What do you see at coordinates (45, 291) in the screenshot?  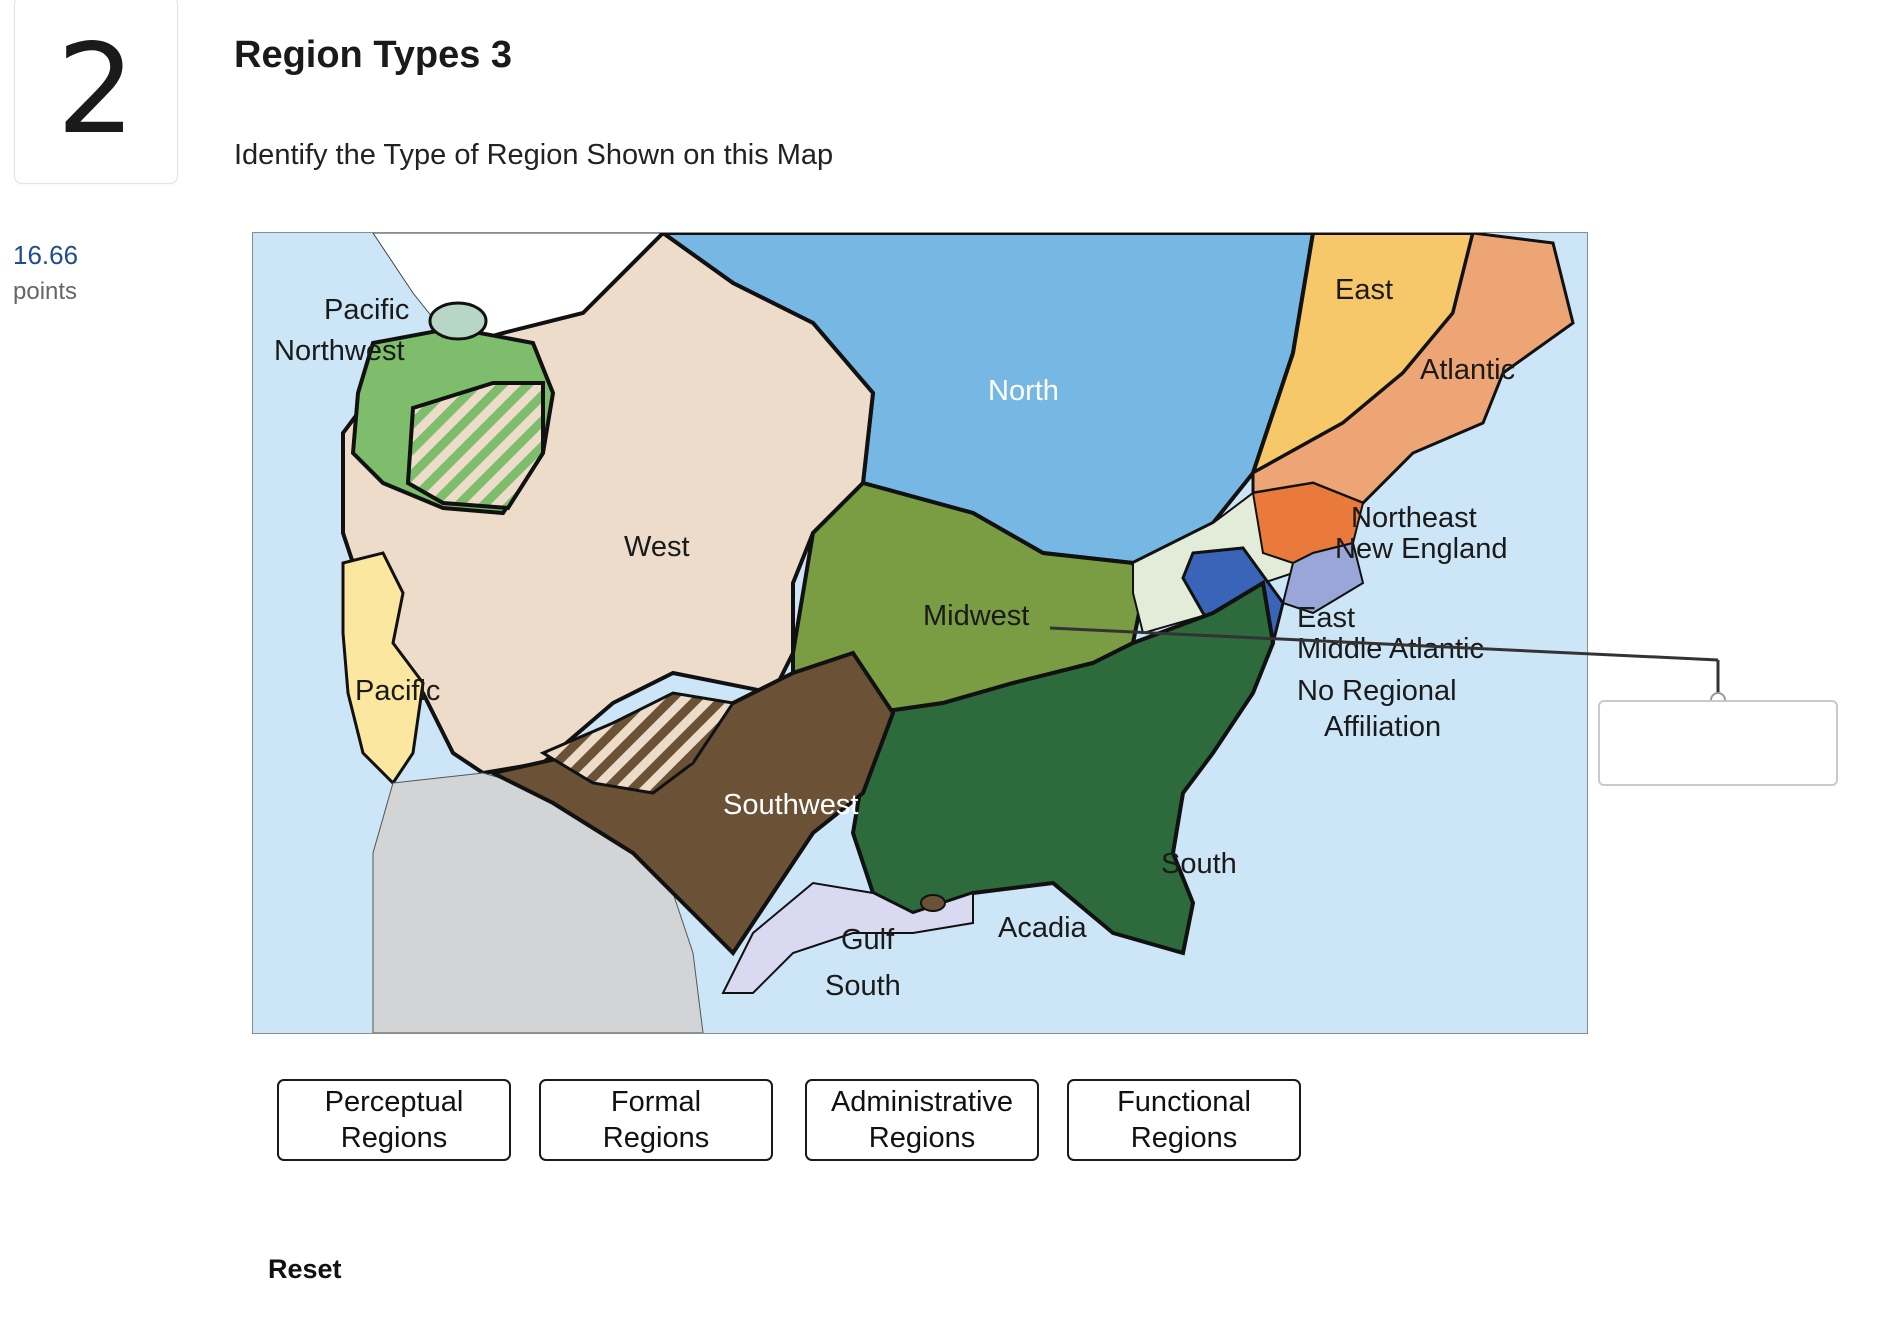 I see `points-label: points` at bounding box center [45, 291].